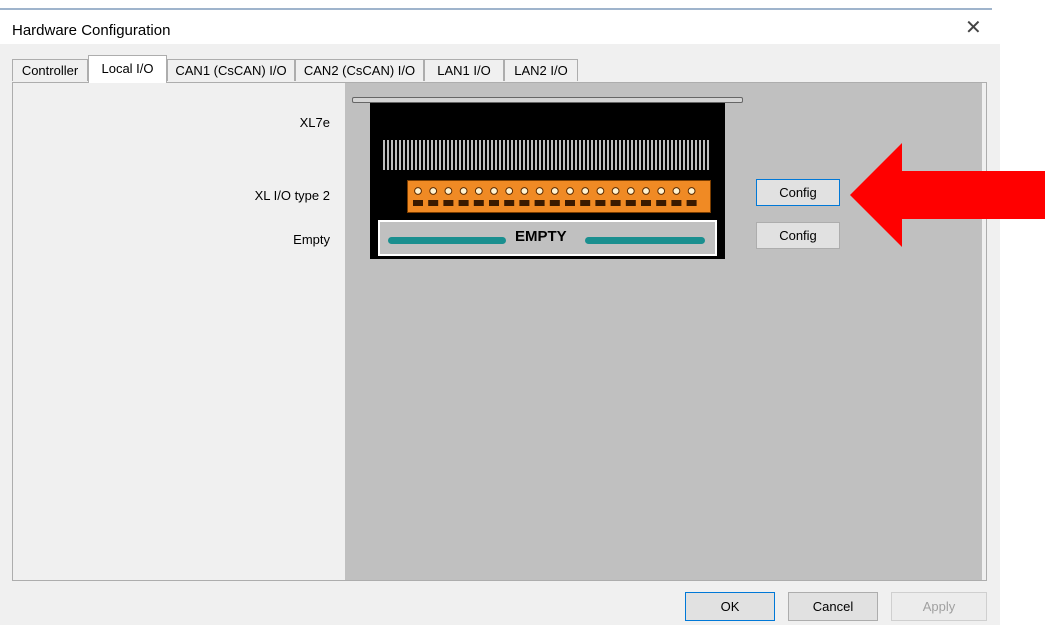 Image resolution: width=1045 pixels, height=625 pixels. Describe the element at coordinates (496, 9) in the screenshot. I see `window-top-border` at that location.